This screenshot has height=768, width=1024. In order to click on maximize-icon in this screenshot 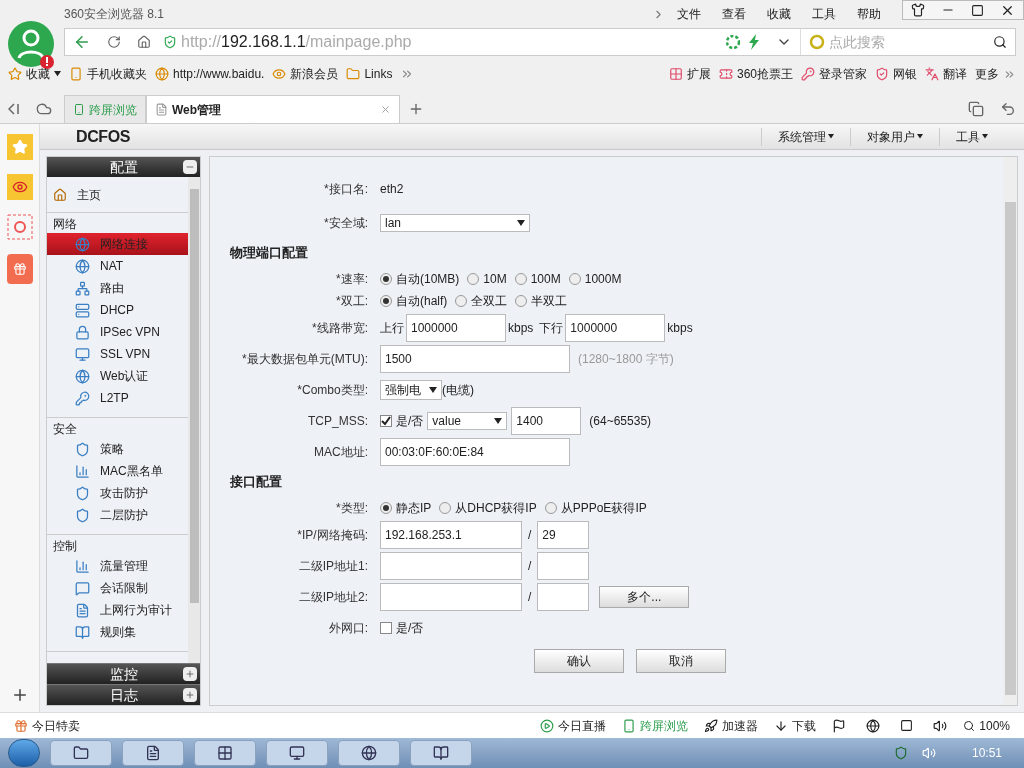, I will do `click(977, 10)`.